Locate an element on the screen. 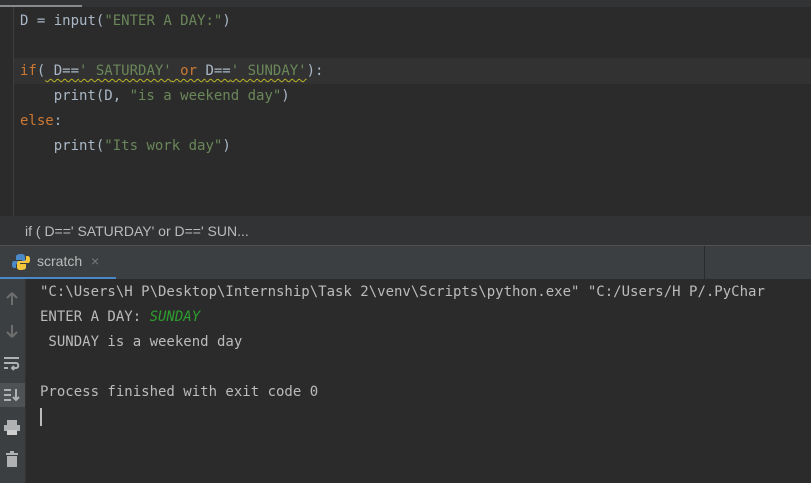 Image resolution: width=811 pixels, height=483 pixels. text-cursor is located at coordinates (41, 417).